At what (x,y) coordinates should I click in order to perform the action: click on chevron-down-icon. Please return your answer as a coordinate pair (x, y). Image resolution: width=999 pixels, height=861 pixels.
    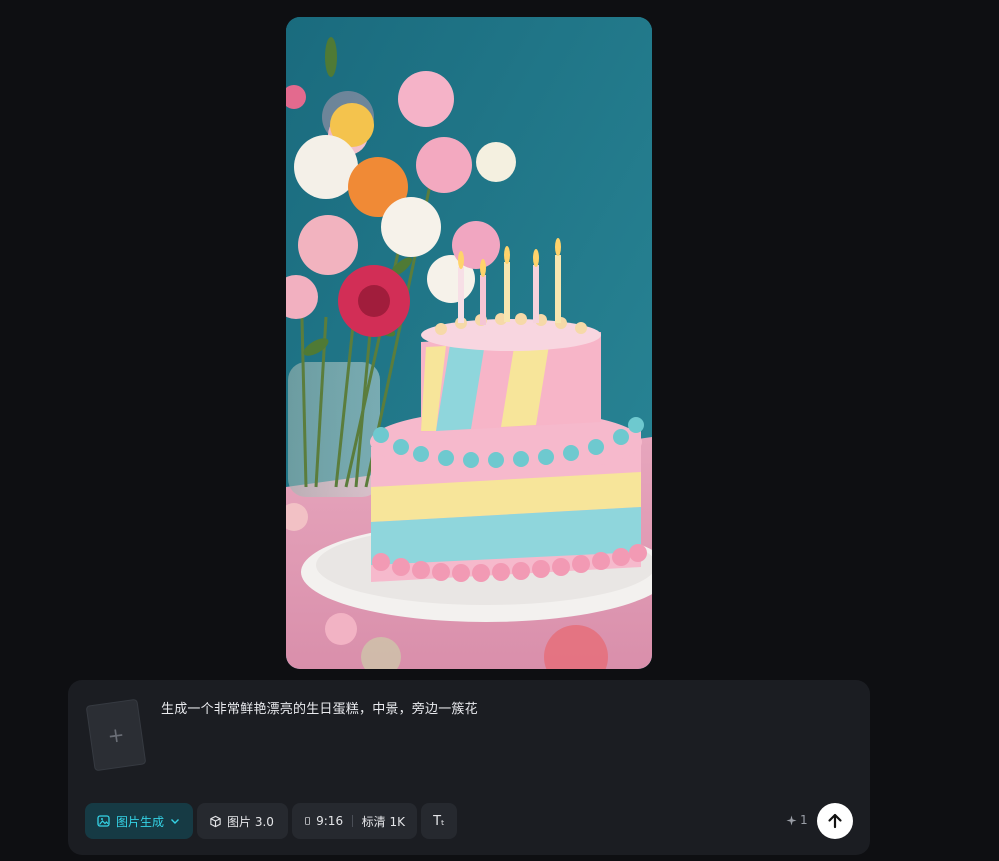
    Looking at the image, I should click on (175, 821).